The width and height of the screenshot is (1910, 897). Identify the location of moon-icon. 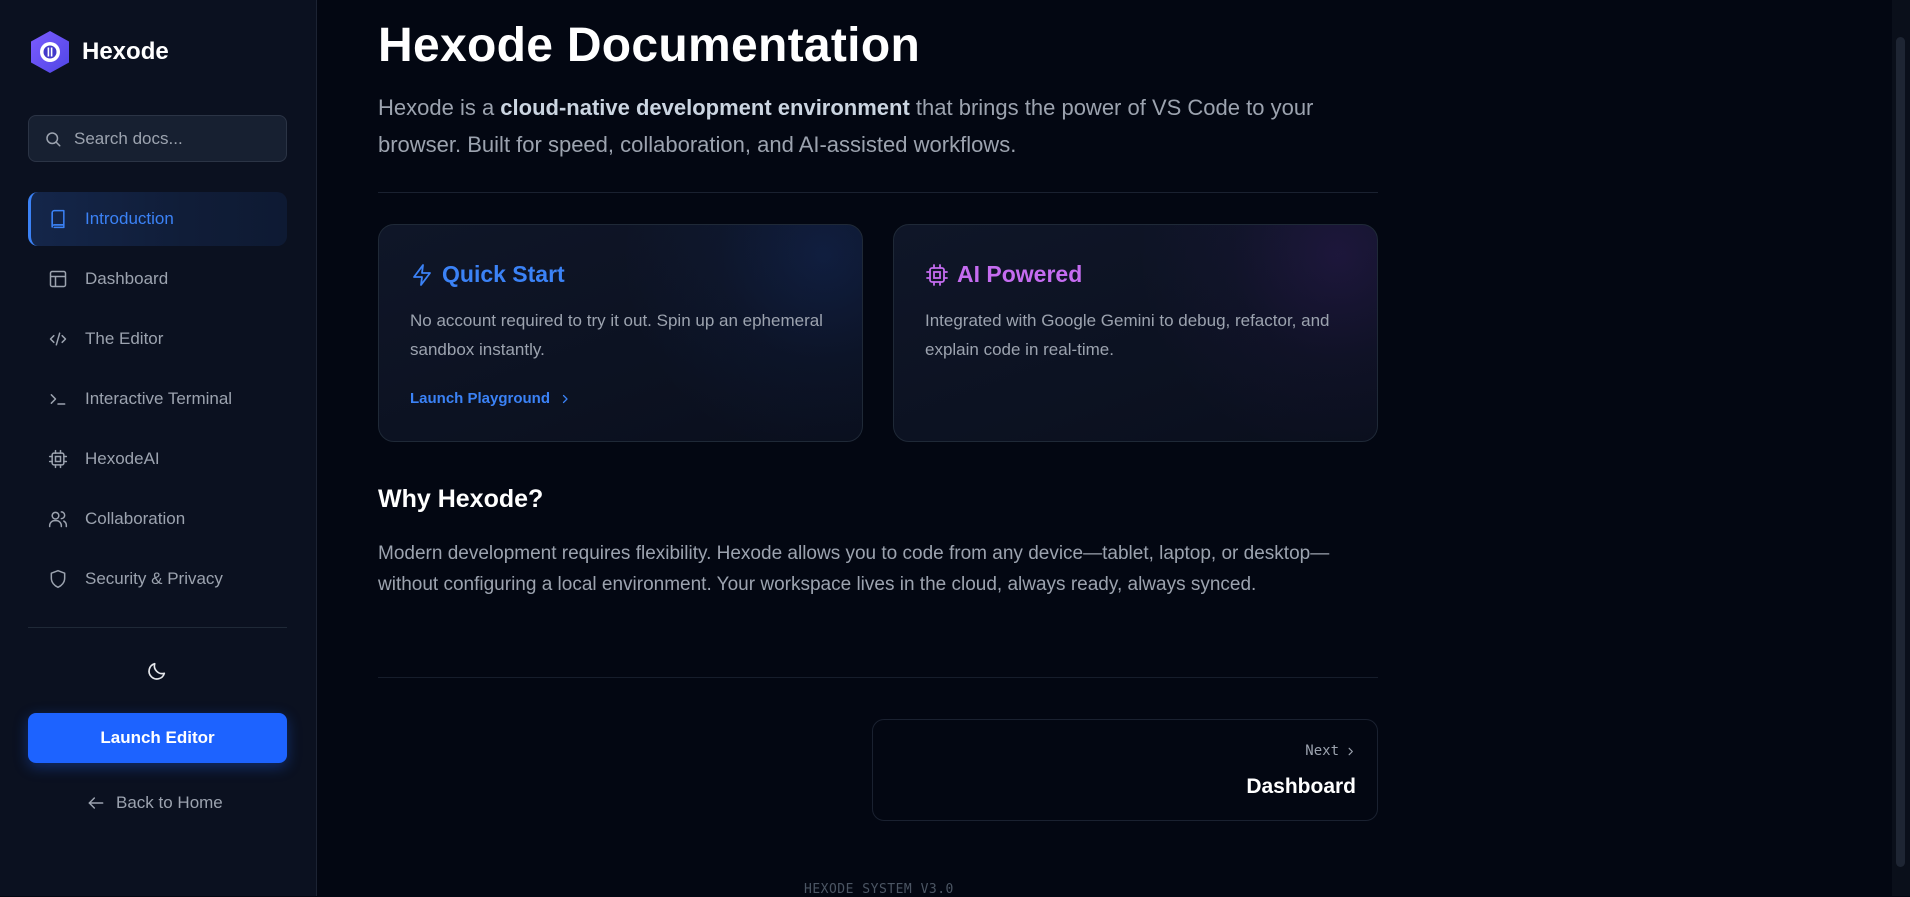
(157, 671).